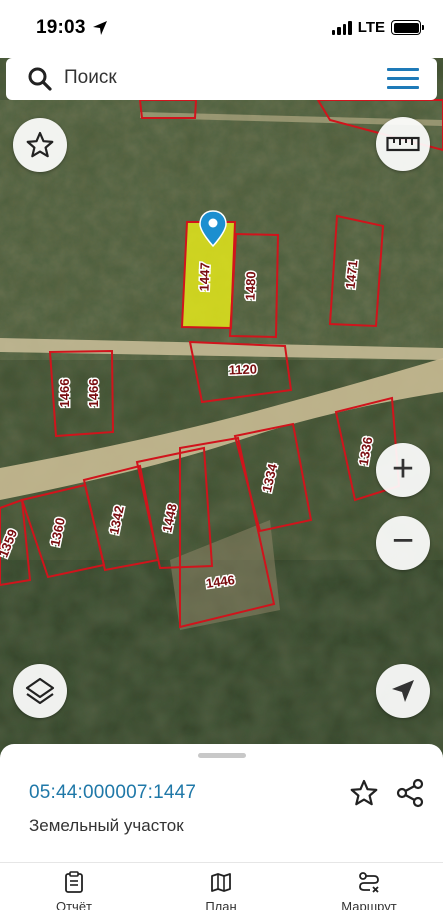 Image resolution: width=443 pixels, height=910 pixels. I want to click on tab-report: Отчёт, so click(74, 890).